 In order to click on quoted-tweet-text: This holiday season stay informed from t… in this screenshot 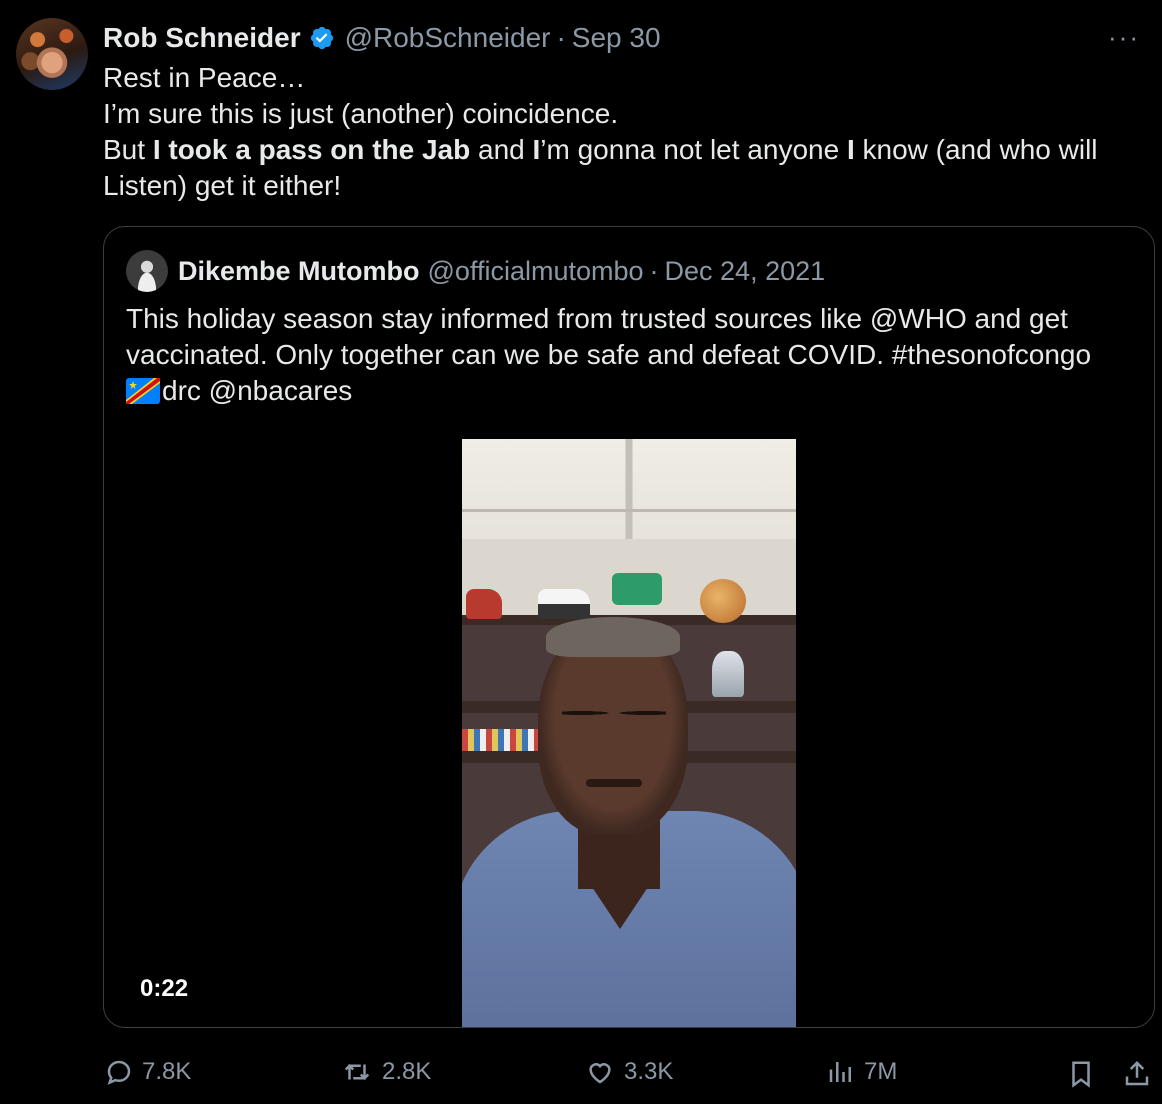, I will do `click(631, 355)`.